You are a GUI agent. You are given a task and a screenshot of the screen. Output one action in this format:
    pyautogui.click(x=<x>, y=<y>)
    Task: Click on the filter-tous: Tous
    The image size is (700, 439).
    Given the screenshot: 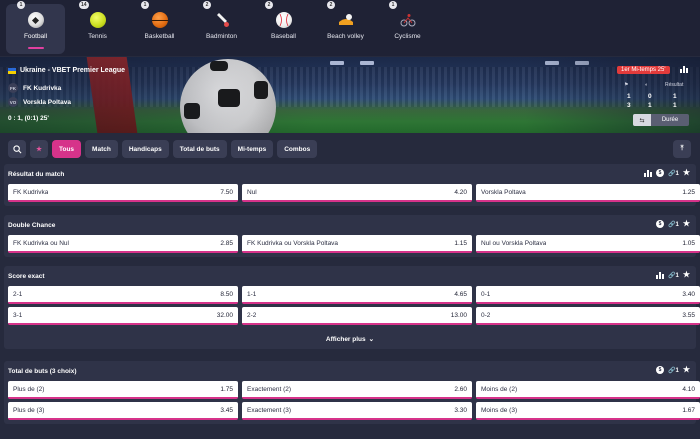 What is the action you would take?
    pyautogui.click(x=67, y=149)
    